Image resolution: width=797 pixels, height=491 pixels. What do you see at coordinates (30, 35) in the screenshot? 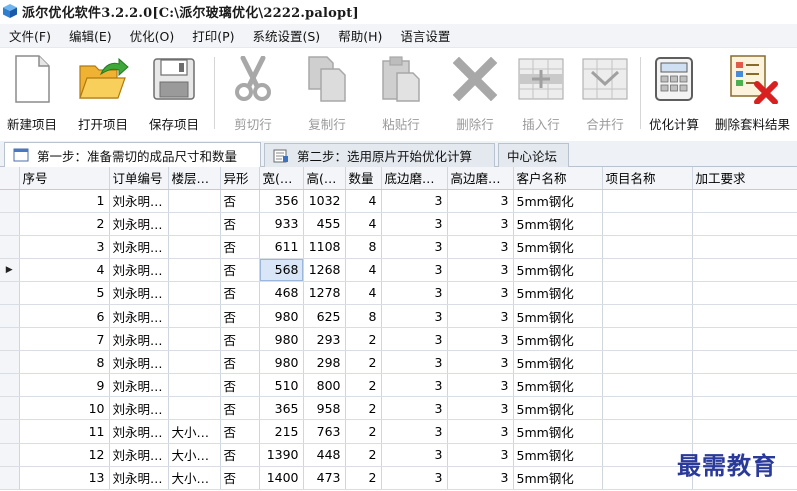
I see `menu-file: 文件(F)` at bounding box center [30, 35].